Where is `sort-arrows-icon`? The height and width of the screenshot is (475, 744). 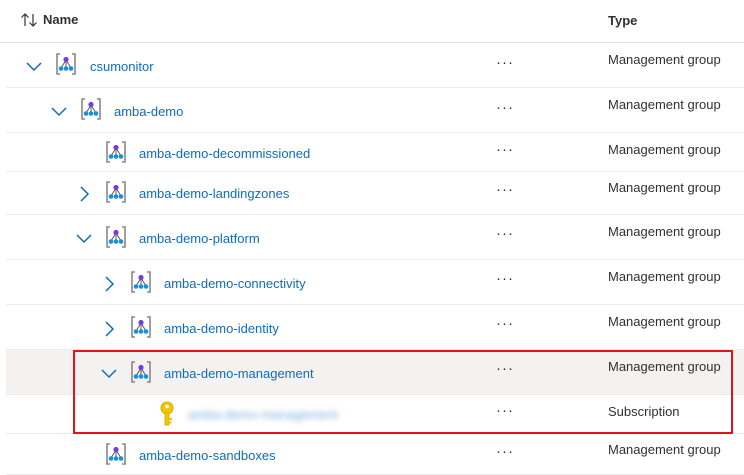 sort-arrows-icon is located at coordinates (29, 20).